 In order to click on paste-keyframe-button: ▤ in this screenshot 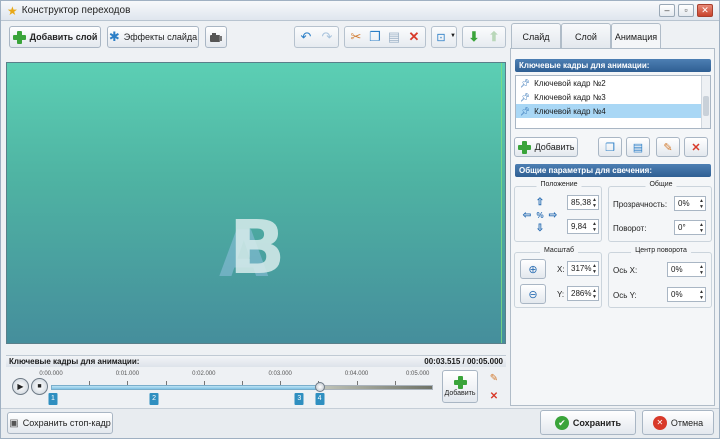, I will do `click(638, 147)`.